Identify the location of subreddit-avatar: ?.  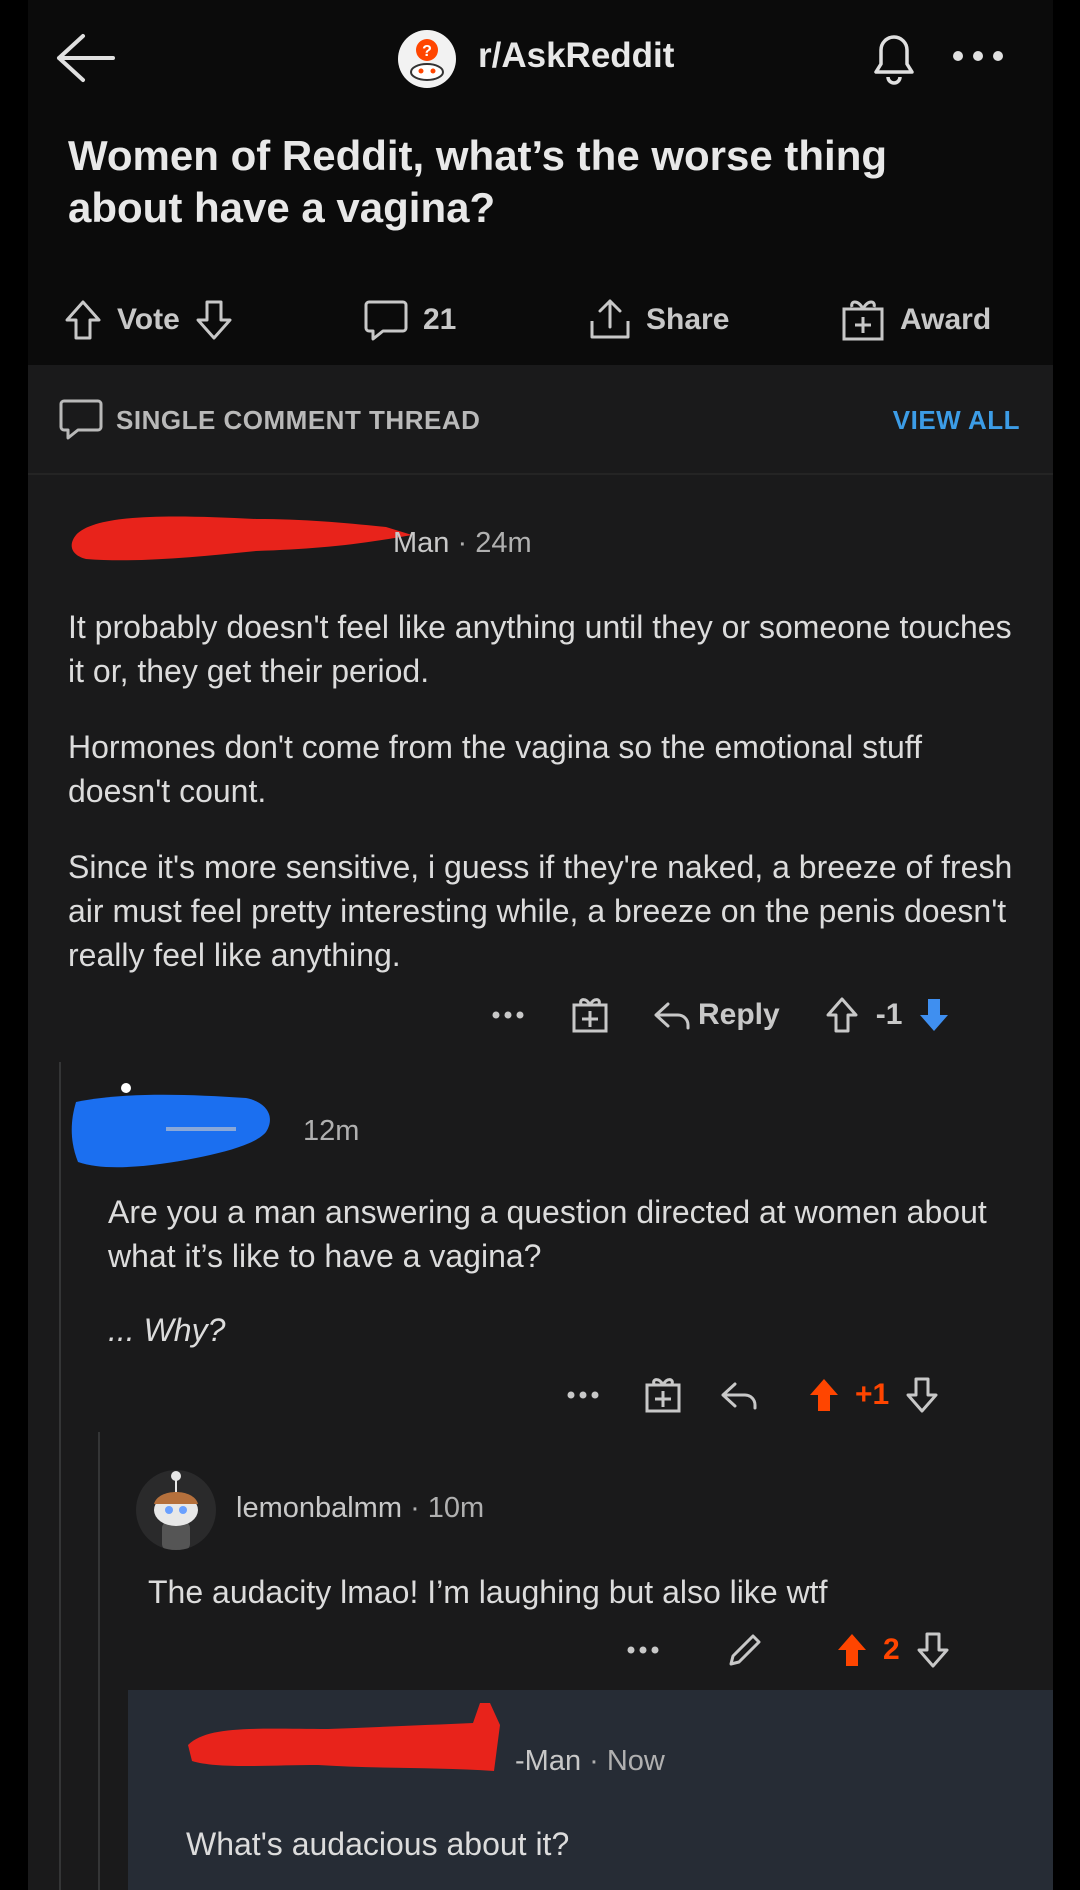
(427, 59).